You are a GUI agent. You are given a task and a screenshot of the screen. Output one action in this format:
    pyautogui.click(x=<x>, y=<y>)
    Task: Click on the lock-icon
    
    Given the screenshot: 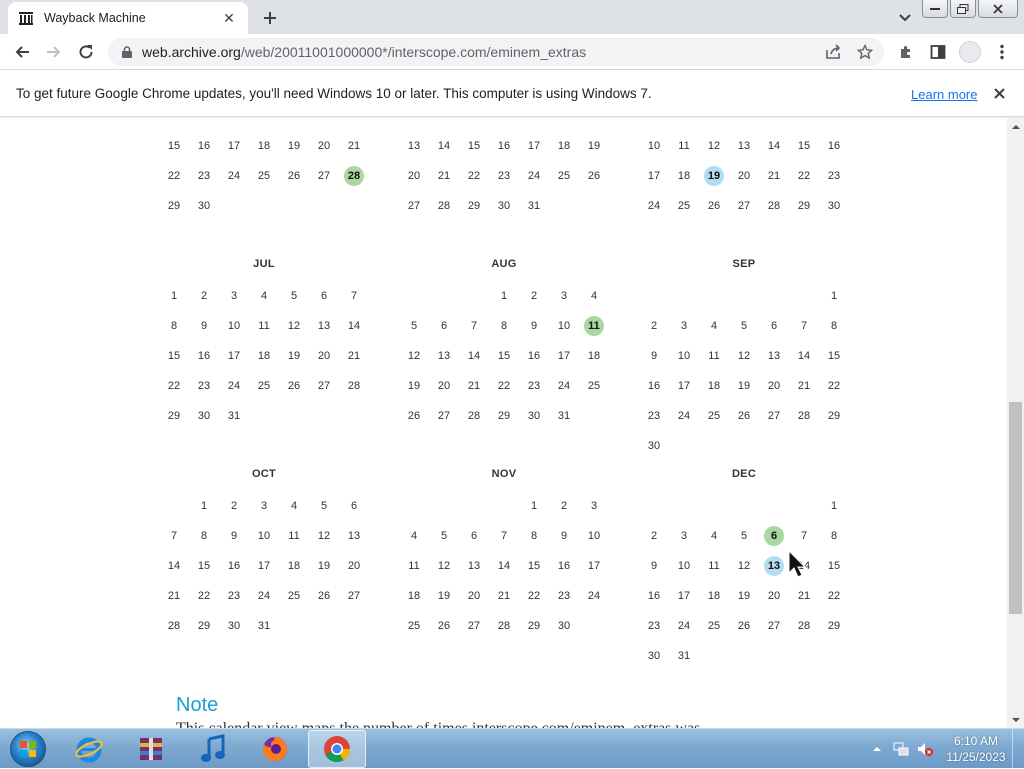 What is the action you would take?
    pyautogui.click(x=127, y=52)
    